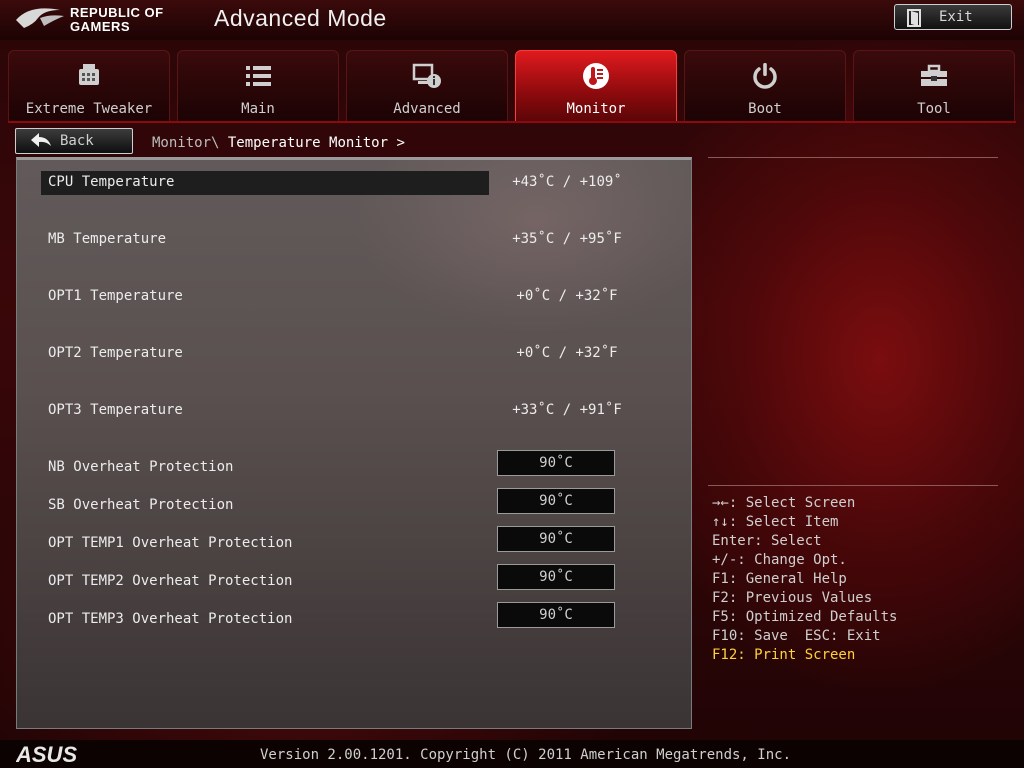 Image resolution: width=1024 pixels, height=768 pixels. Describe the element at coordinates (115, 410) in the screenshot. I see `reading-label: OPT3 Temperature` at that location.